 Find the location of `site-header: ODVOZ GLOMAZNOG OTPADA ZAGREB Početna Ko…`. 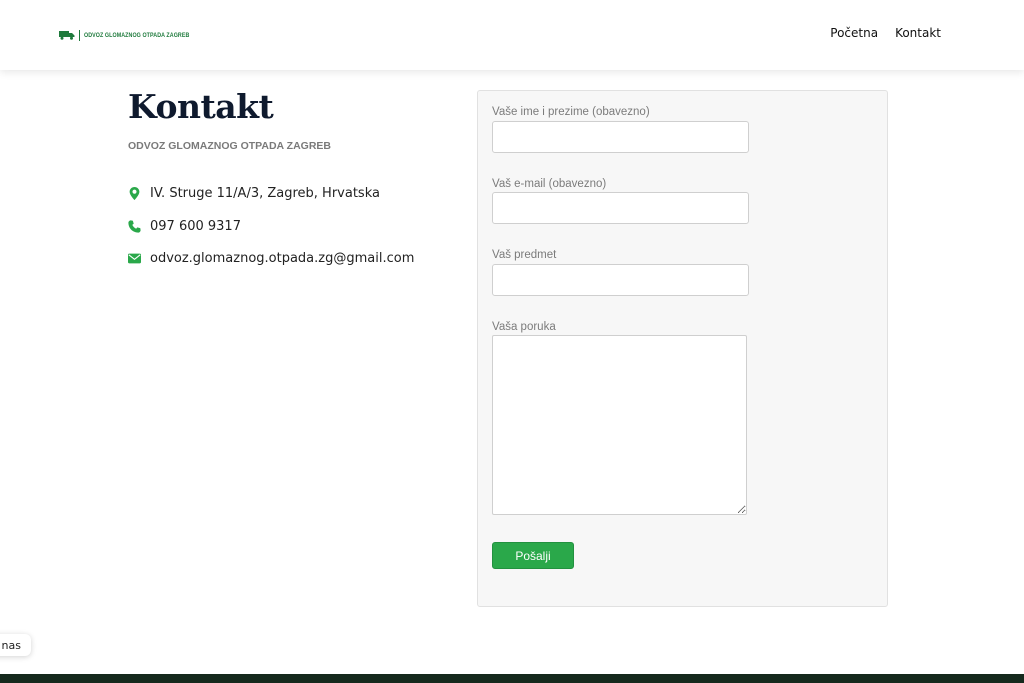

site-header: ODVOZ GLOMAZNOG OTPADA ZAGREB Početna Ko… is located at coordinates (512, 35).